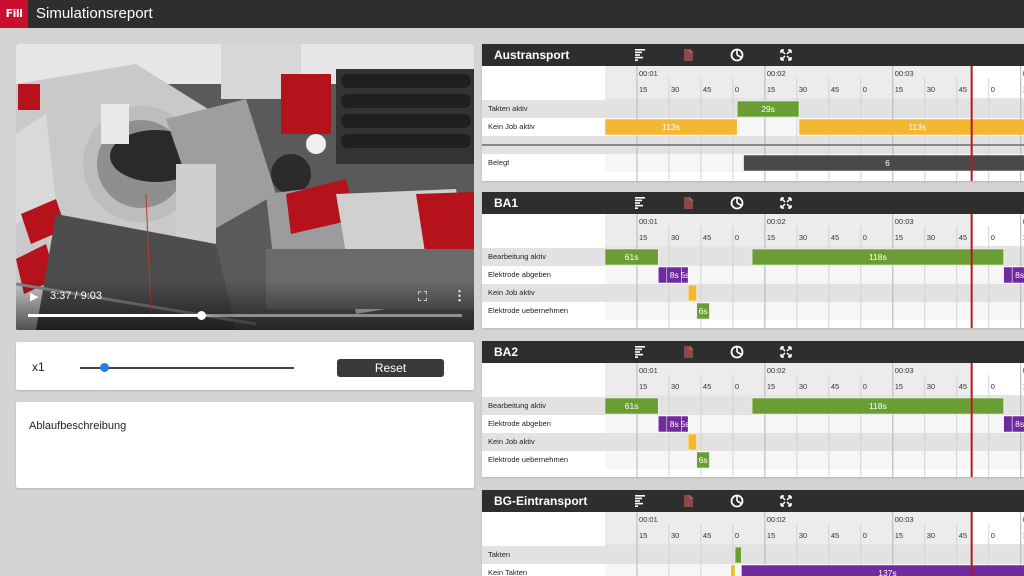 The image size is (1024, 576). I want to click on speed-value: x1, so click(38, 367).